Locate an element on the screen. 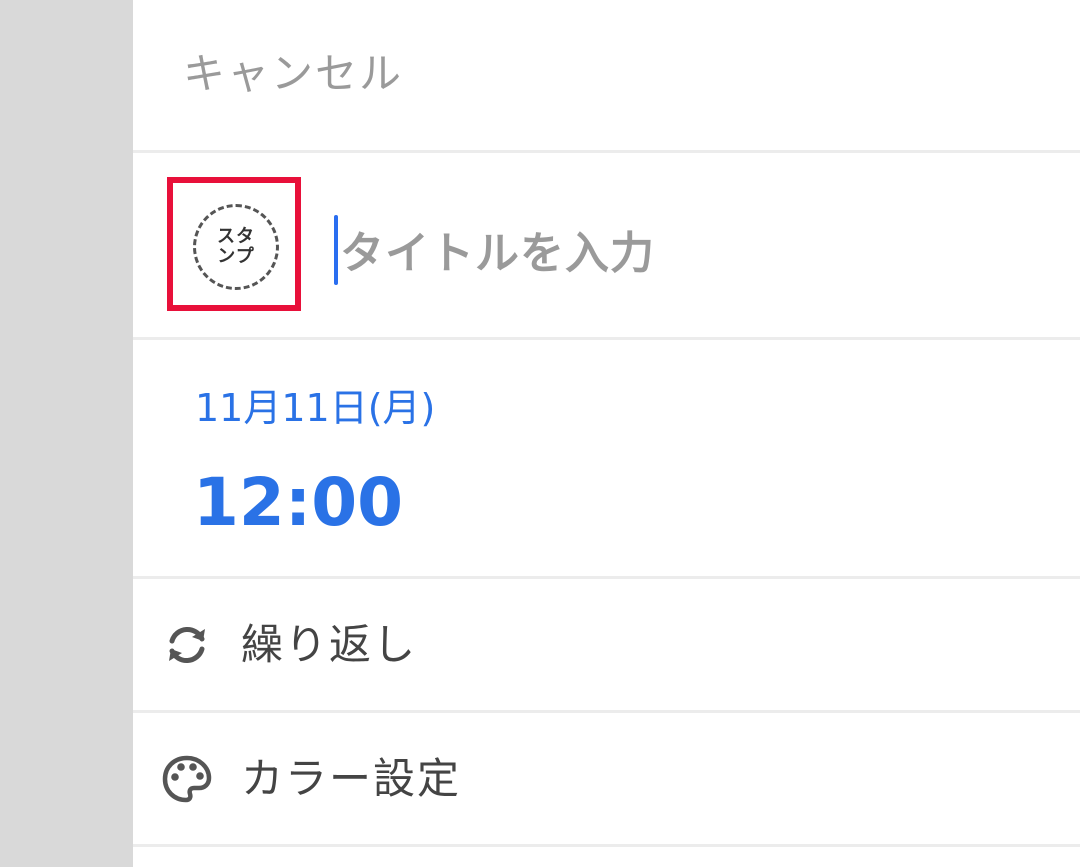  repeat-label: 繰り返し is located at coordinates (329, 644).